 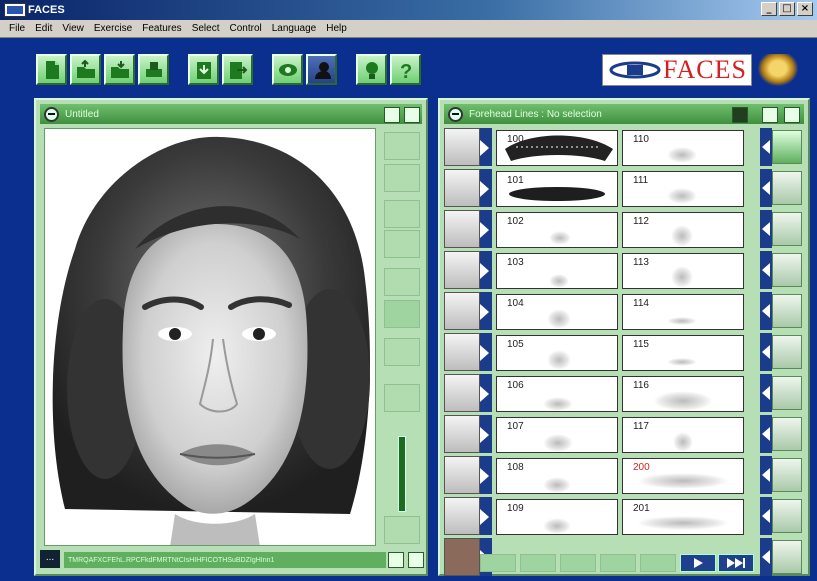 I want to click on export-button, so click(x=237, y=69).